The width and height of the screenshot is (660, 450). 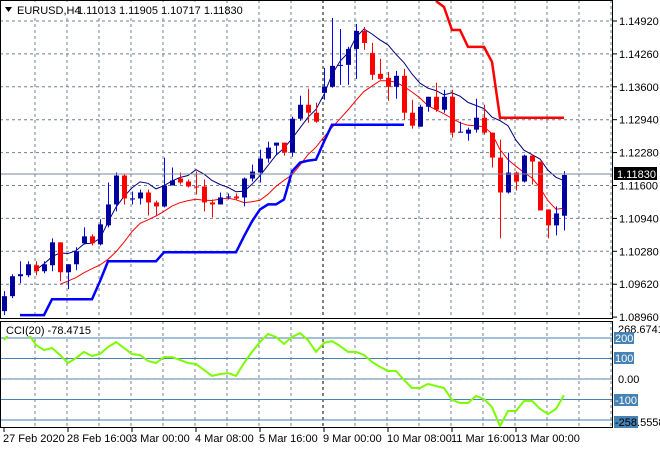 I want to click on price-tick-label: 1.11600, so click(x=638, y=187).